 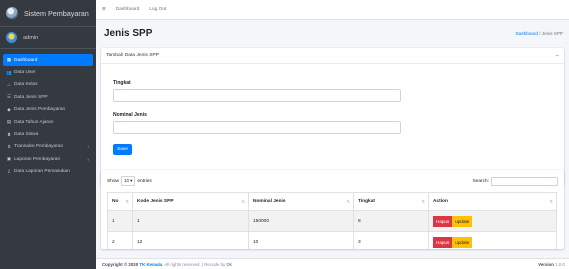 I want to click on collapse-icon: –, so click(x=557, y=56).